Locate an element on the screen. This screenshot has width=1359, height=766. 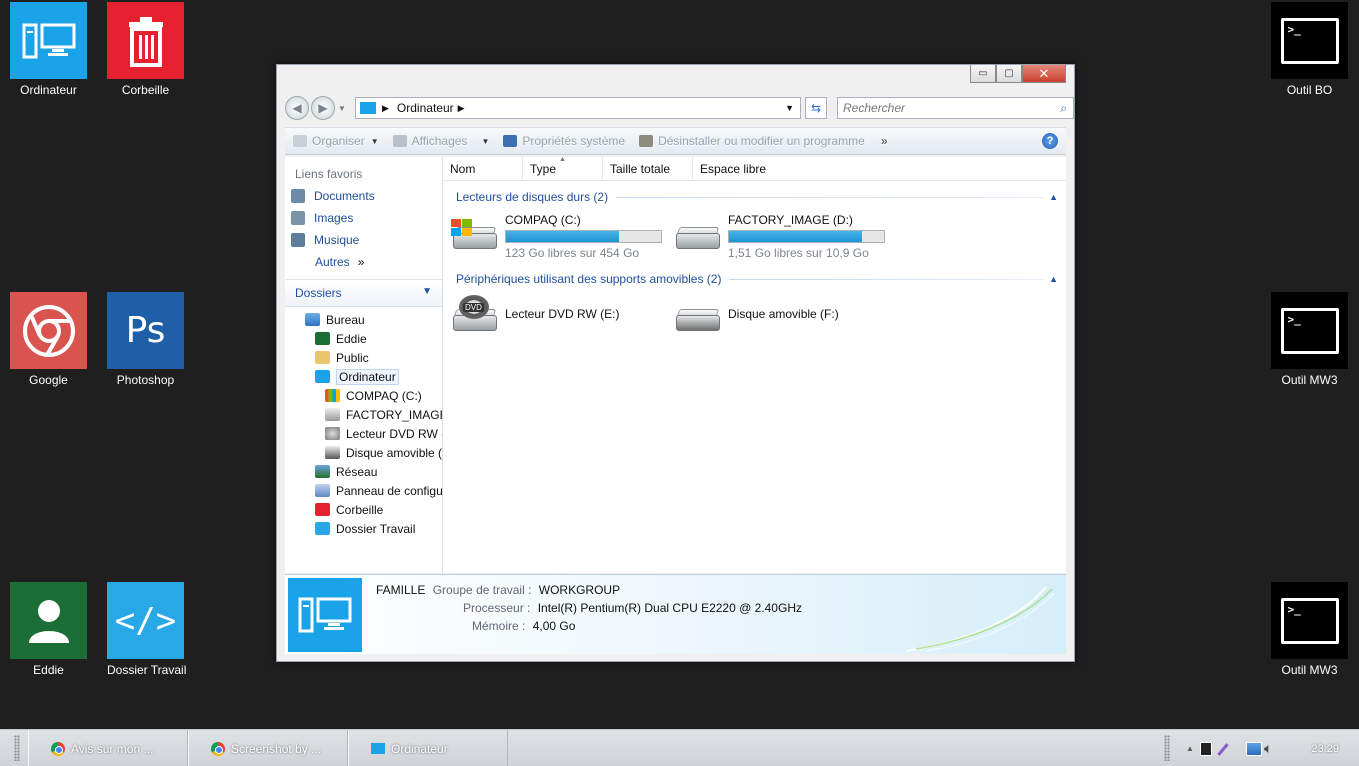
tree-item-label: Eddie is located at coordinates (351, 338).